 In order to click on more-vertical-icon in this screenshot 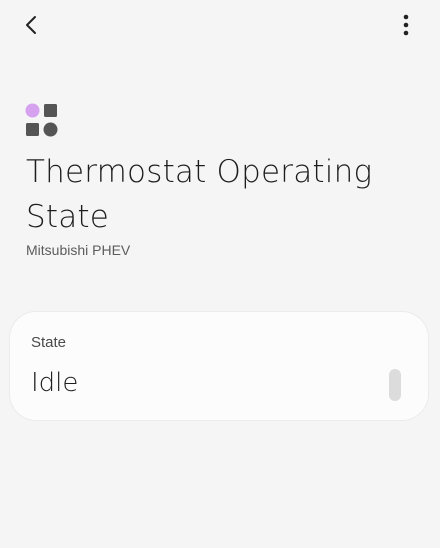, I will do `click(406, 25)`.